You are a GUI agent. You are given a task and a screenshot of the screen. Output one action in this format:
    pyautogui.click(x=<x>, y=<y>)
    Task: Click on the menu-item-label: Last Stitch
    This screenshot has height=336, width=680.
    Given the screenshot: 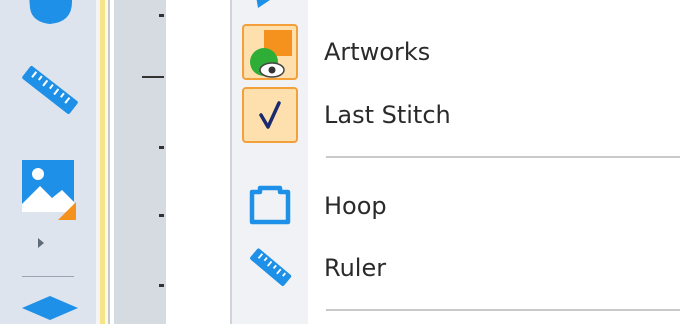 What is the action you would take?
    pyautogui.click(x=387, y=115)
    